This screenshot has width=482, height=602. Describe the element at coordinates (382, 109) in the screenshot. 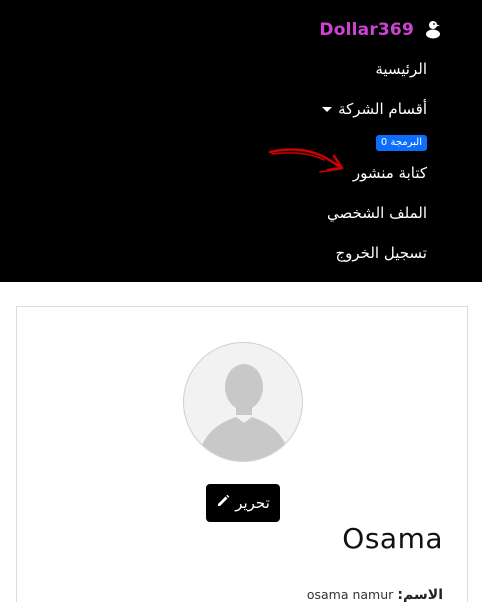

I see `nav-item-departments-label: أقسام الشركة` at that location.